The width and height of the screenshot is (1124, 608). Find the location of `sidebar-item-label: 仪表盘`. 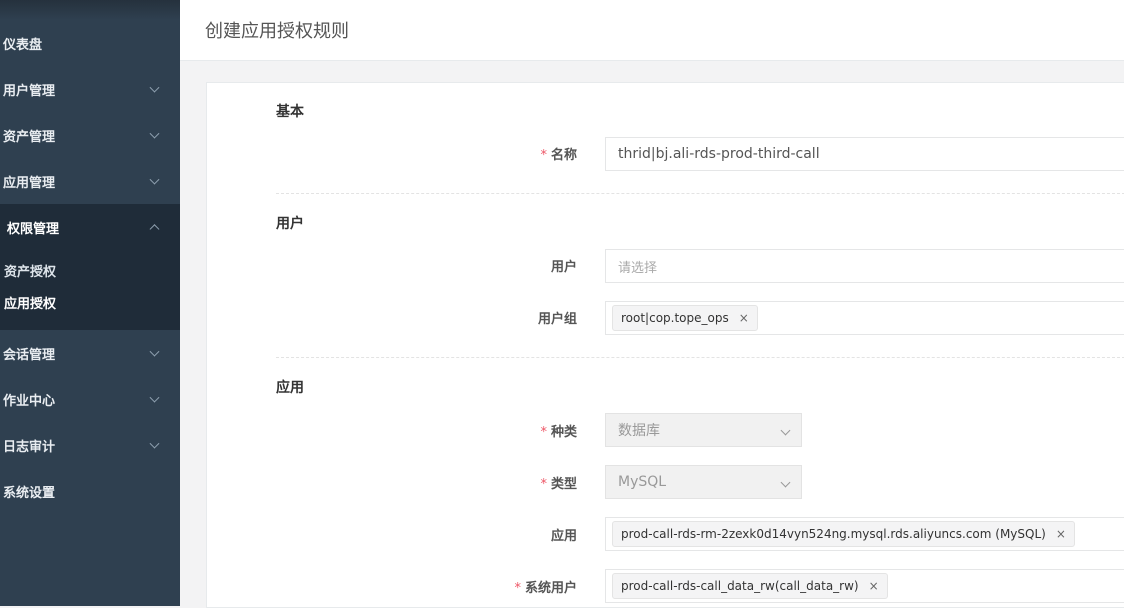

sidebar-item-label: 仪表盘 is located at coordinates (23, 45).